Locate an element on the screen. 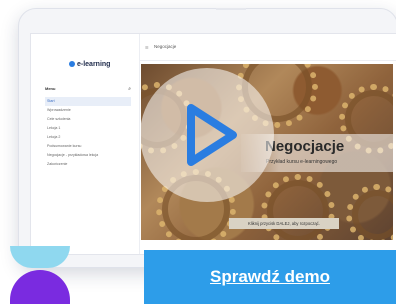 Image resolution: width=396 pixels, height=304 pixels. slide-hint: Kliknij przycisk DALEJ, aby rozpocząć. is located at coordinates (284, 223).